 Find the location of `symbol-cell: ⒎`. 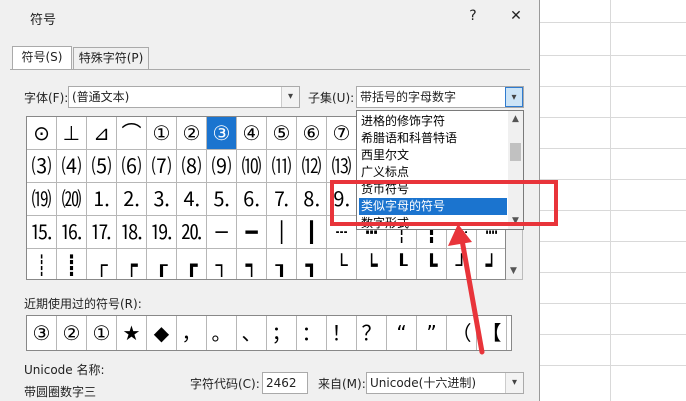

symbol-cell: ⒎ is located at coordinates (282, 199).